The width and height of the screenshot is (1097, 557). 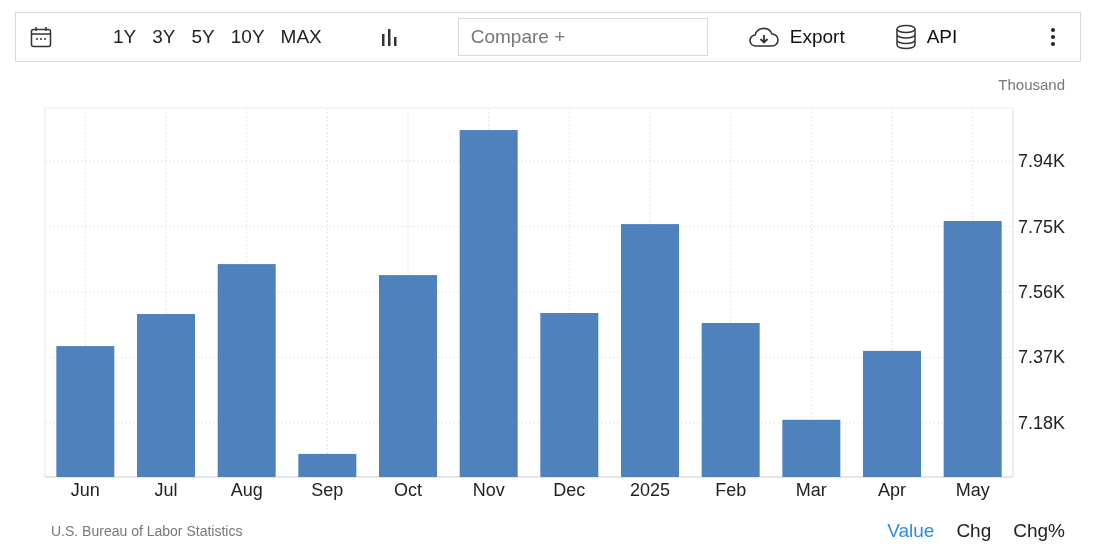 What do you see at coordinates (1042, 292) in the screenshot?
I see `y-axis-label: 7.56K` at bounding box center [1042, 292].